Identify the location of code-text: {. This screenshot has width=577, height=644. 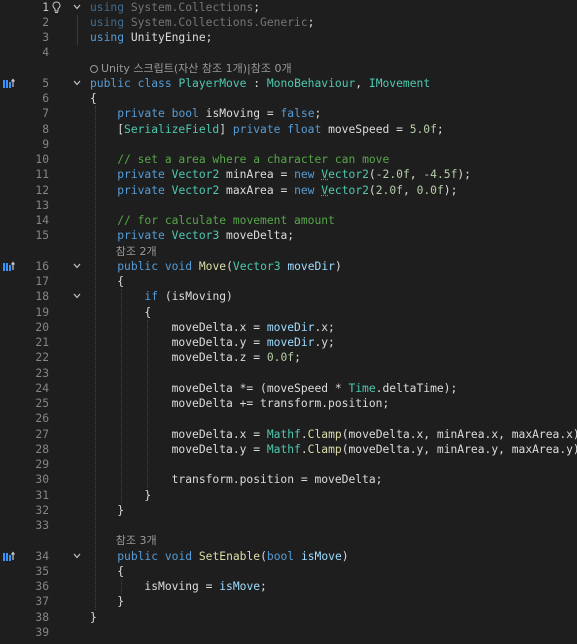
(93, 98).